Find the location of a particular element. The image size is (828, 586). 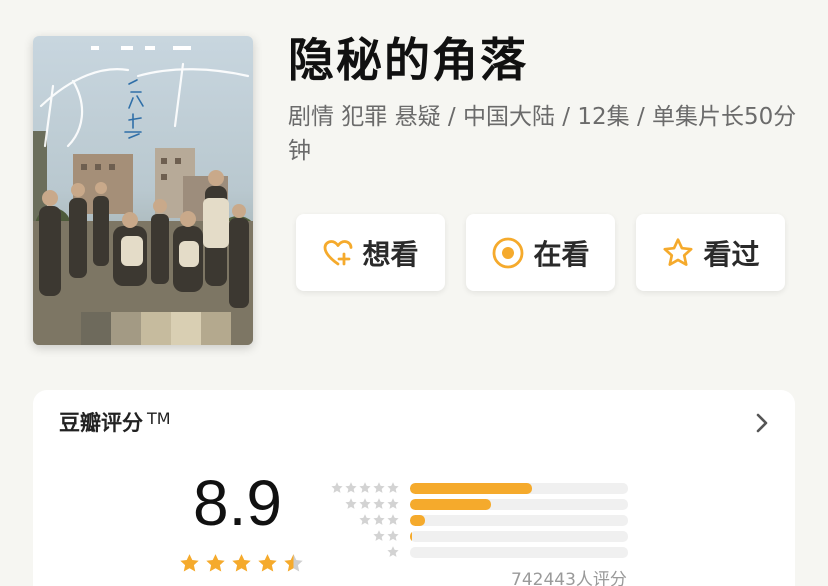

want-to-watch-label: 想看 is located at coordinates (390, 254).